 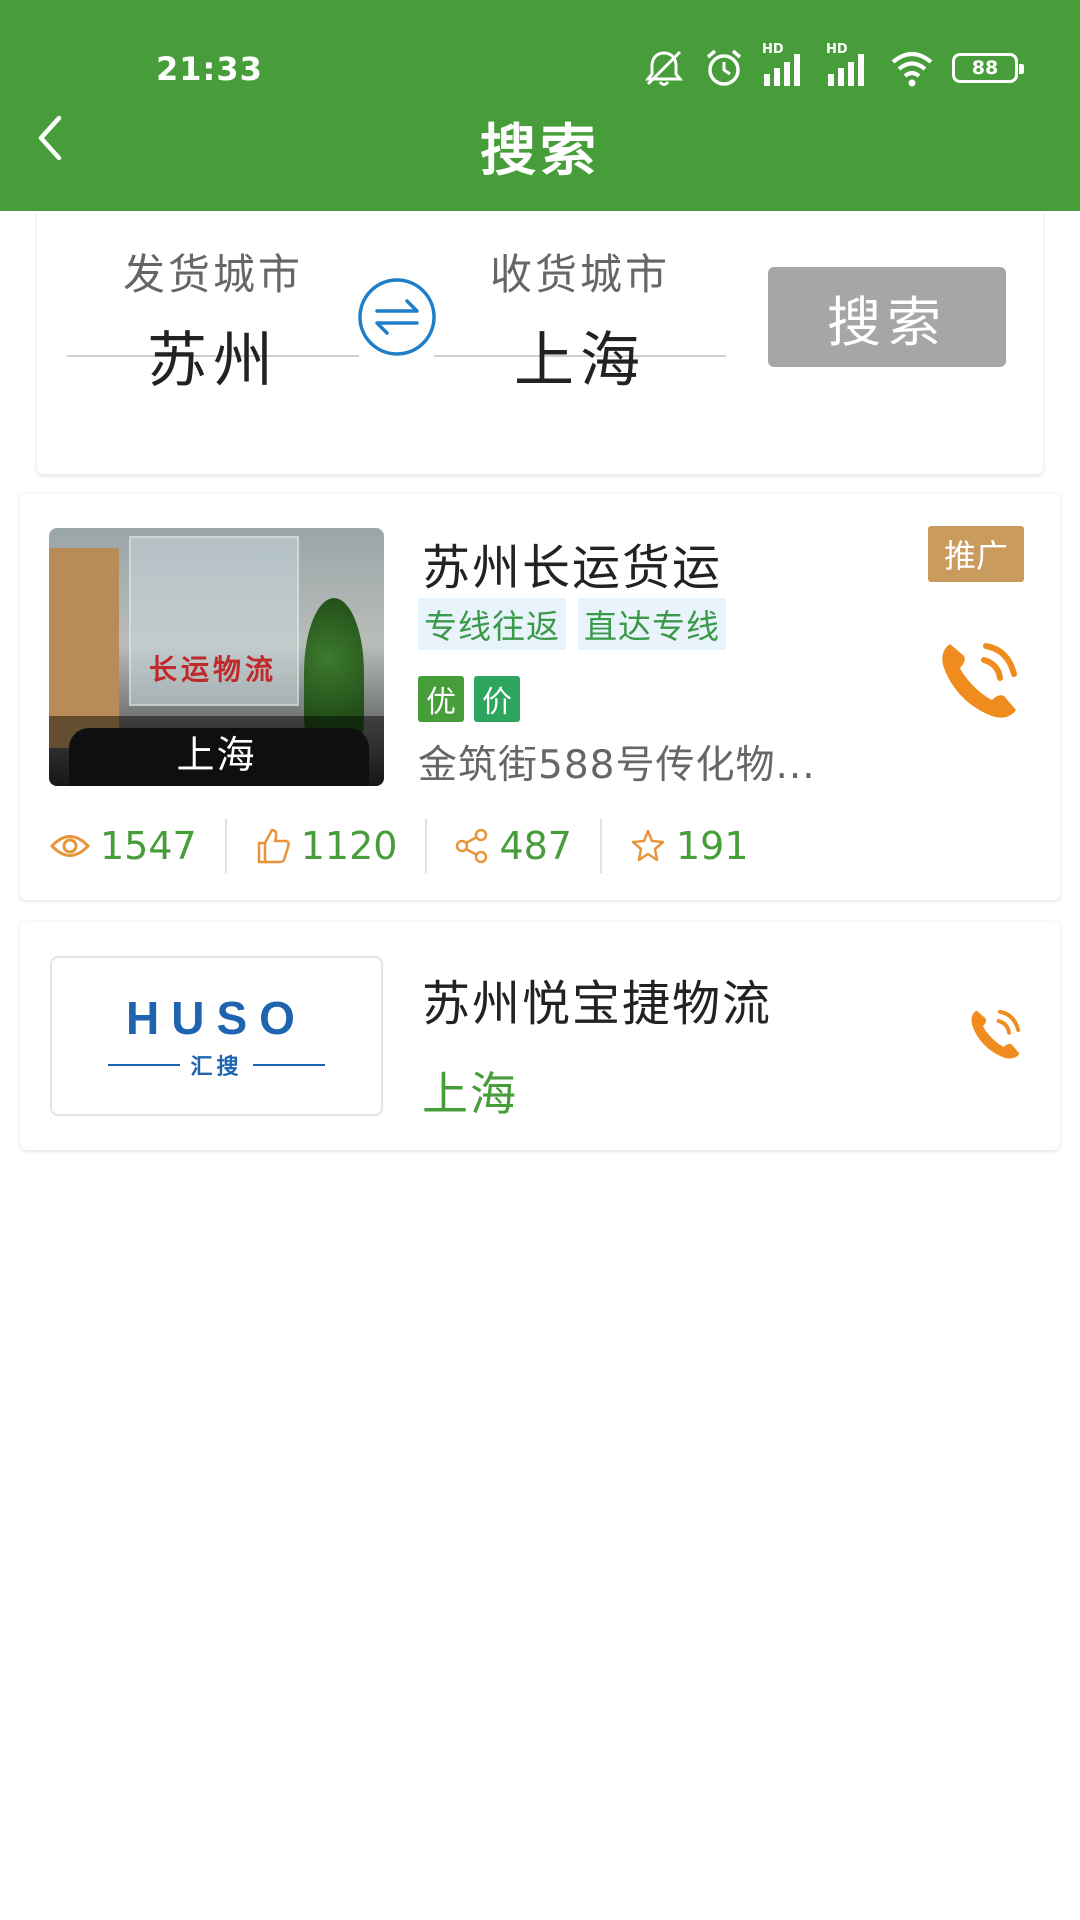 I want to click on stat-views: 1547, so click(x=123, y=846).